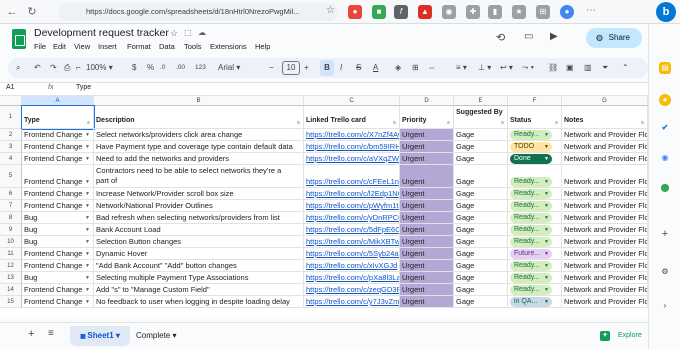  Describe the element at coordinates (11, 290) in the screenshot. I see `row-header: 14` at that location.